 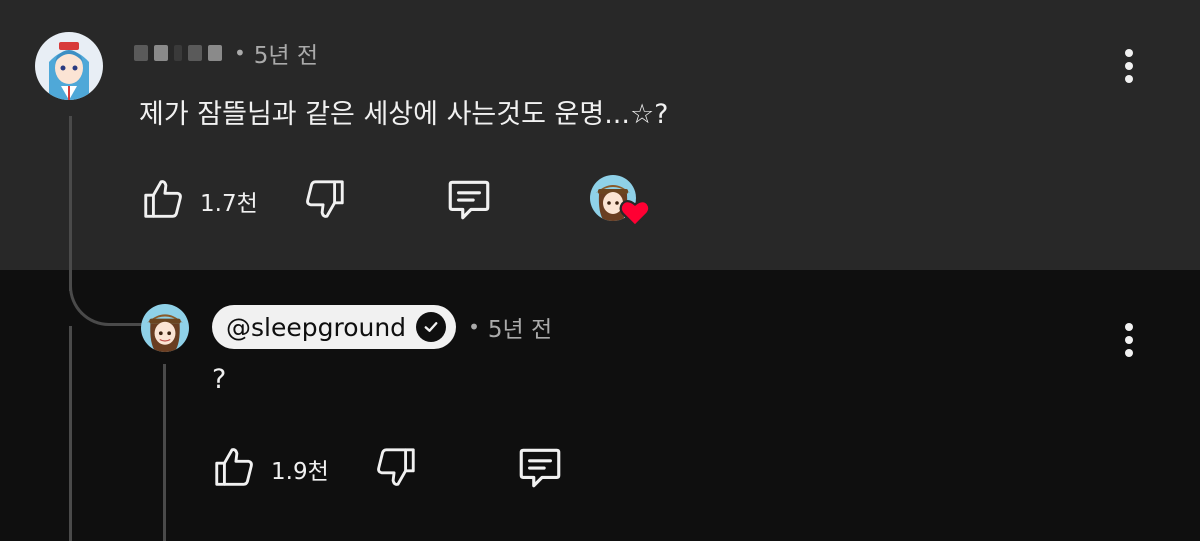 What do you see at coordinates (404, 114) in the screenshot?
I see `parent-comment-text: 제가 잠뜰님과 같은 세상에 사는것도 운명...☆?` at bounding box center [404, 114].